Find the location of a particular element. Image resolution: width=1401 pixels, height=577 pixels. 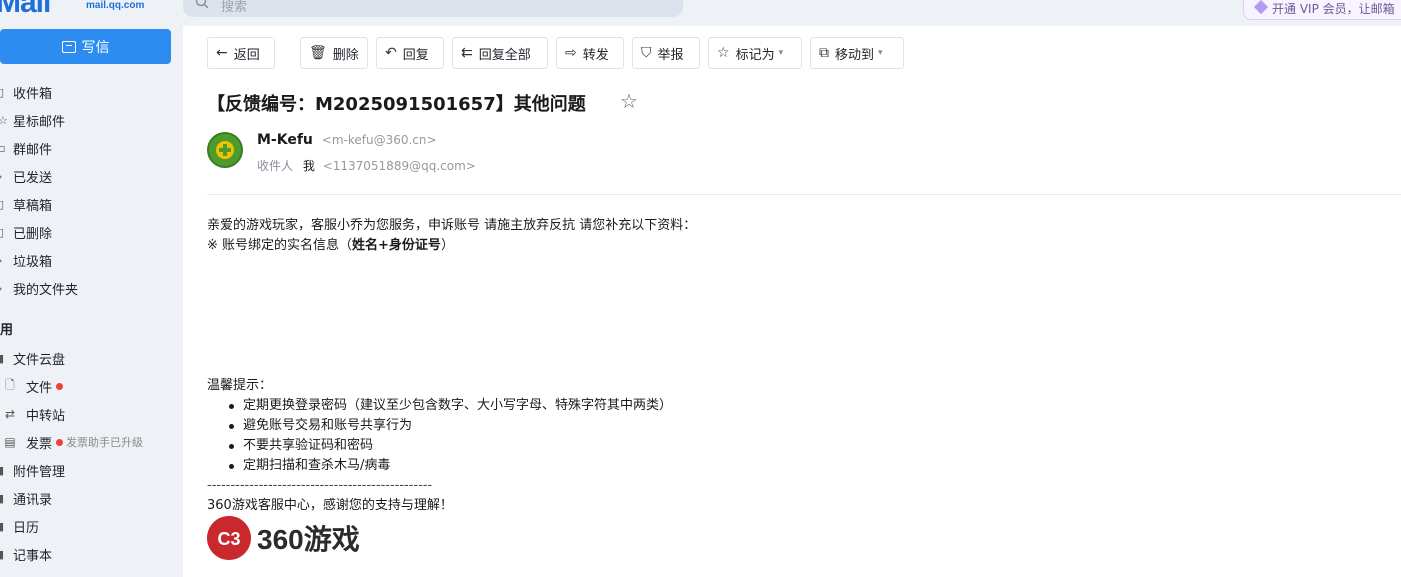

invoice-upgrade-note: 发票助手已升级 is located at coordinates (105, 442).